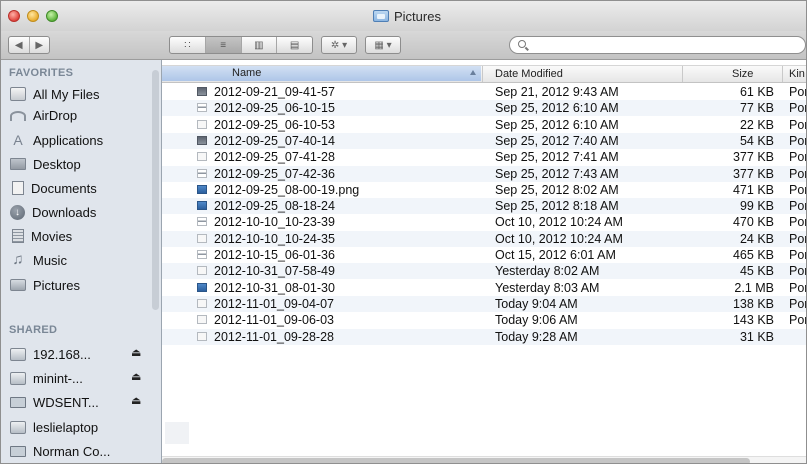 This screenshot has width=807, height=464. What do you see at coordinates (274, 140) in the screenshot?
I see `file-name: 2012-09-25_07-40-14` at bounding box center [274, 140].